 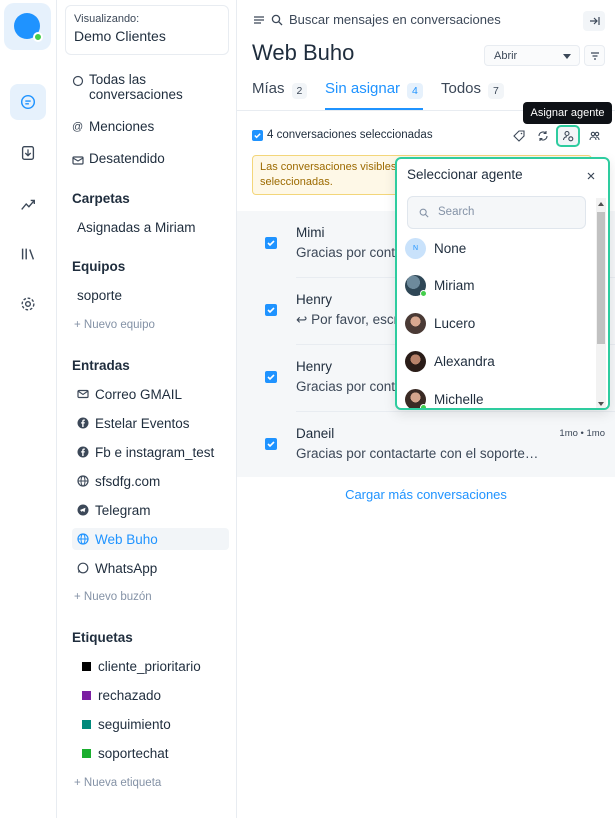 What do you see at coordinates (150, 510) in the screenshot?
I see `inbox-item-telegram: Telegram` at bounding box center [150, 510].